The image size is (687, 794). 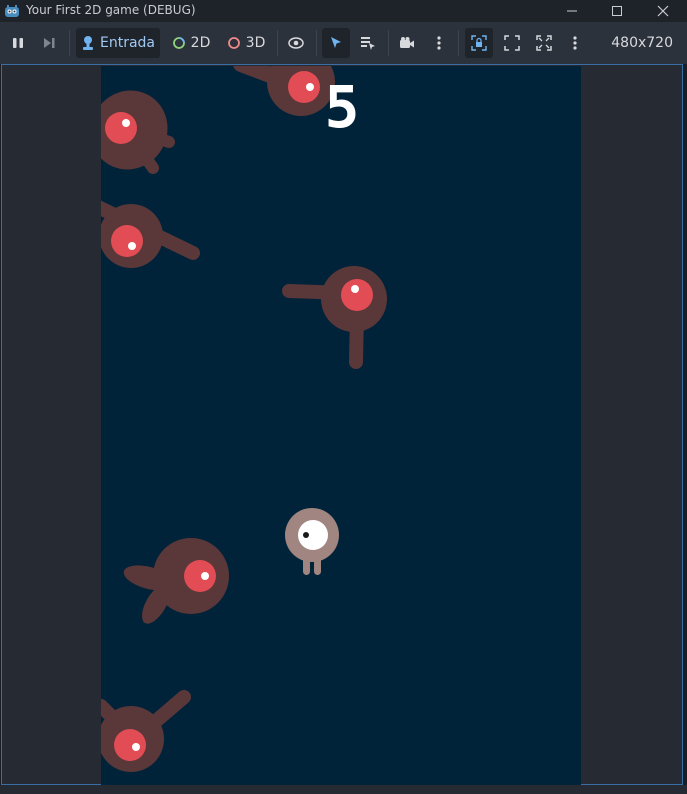 I want to click on eye-icon, so click(x=296, y=43).